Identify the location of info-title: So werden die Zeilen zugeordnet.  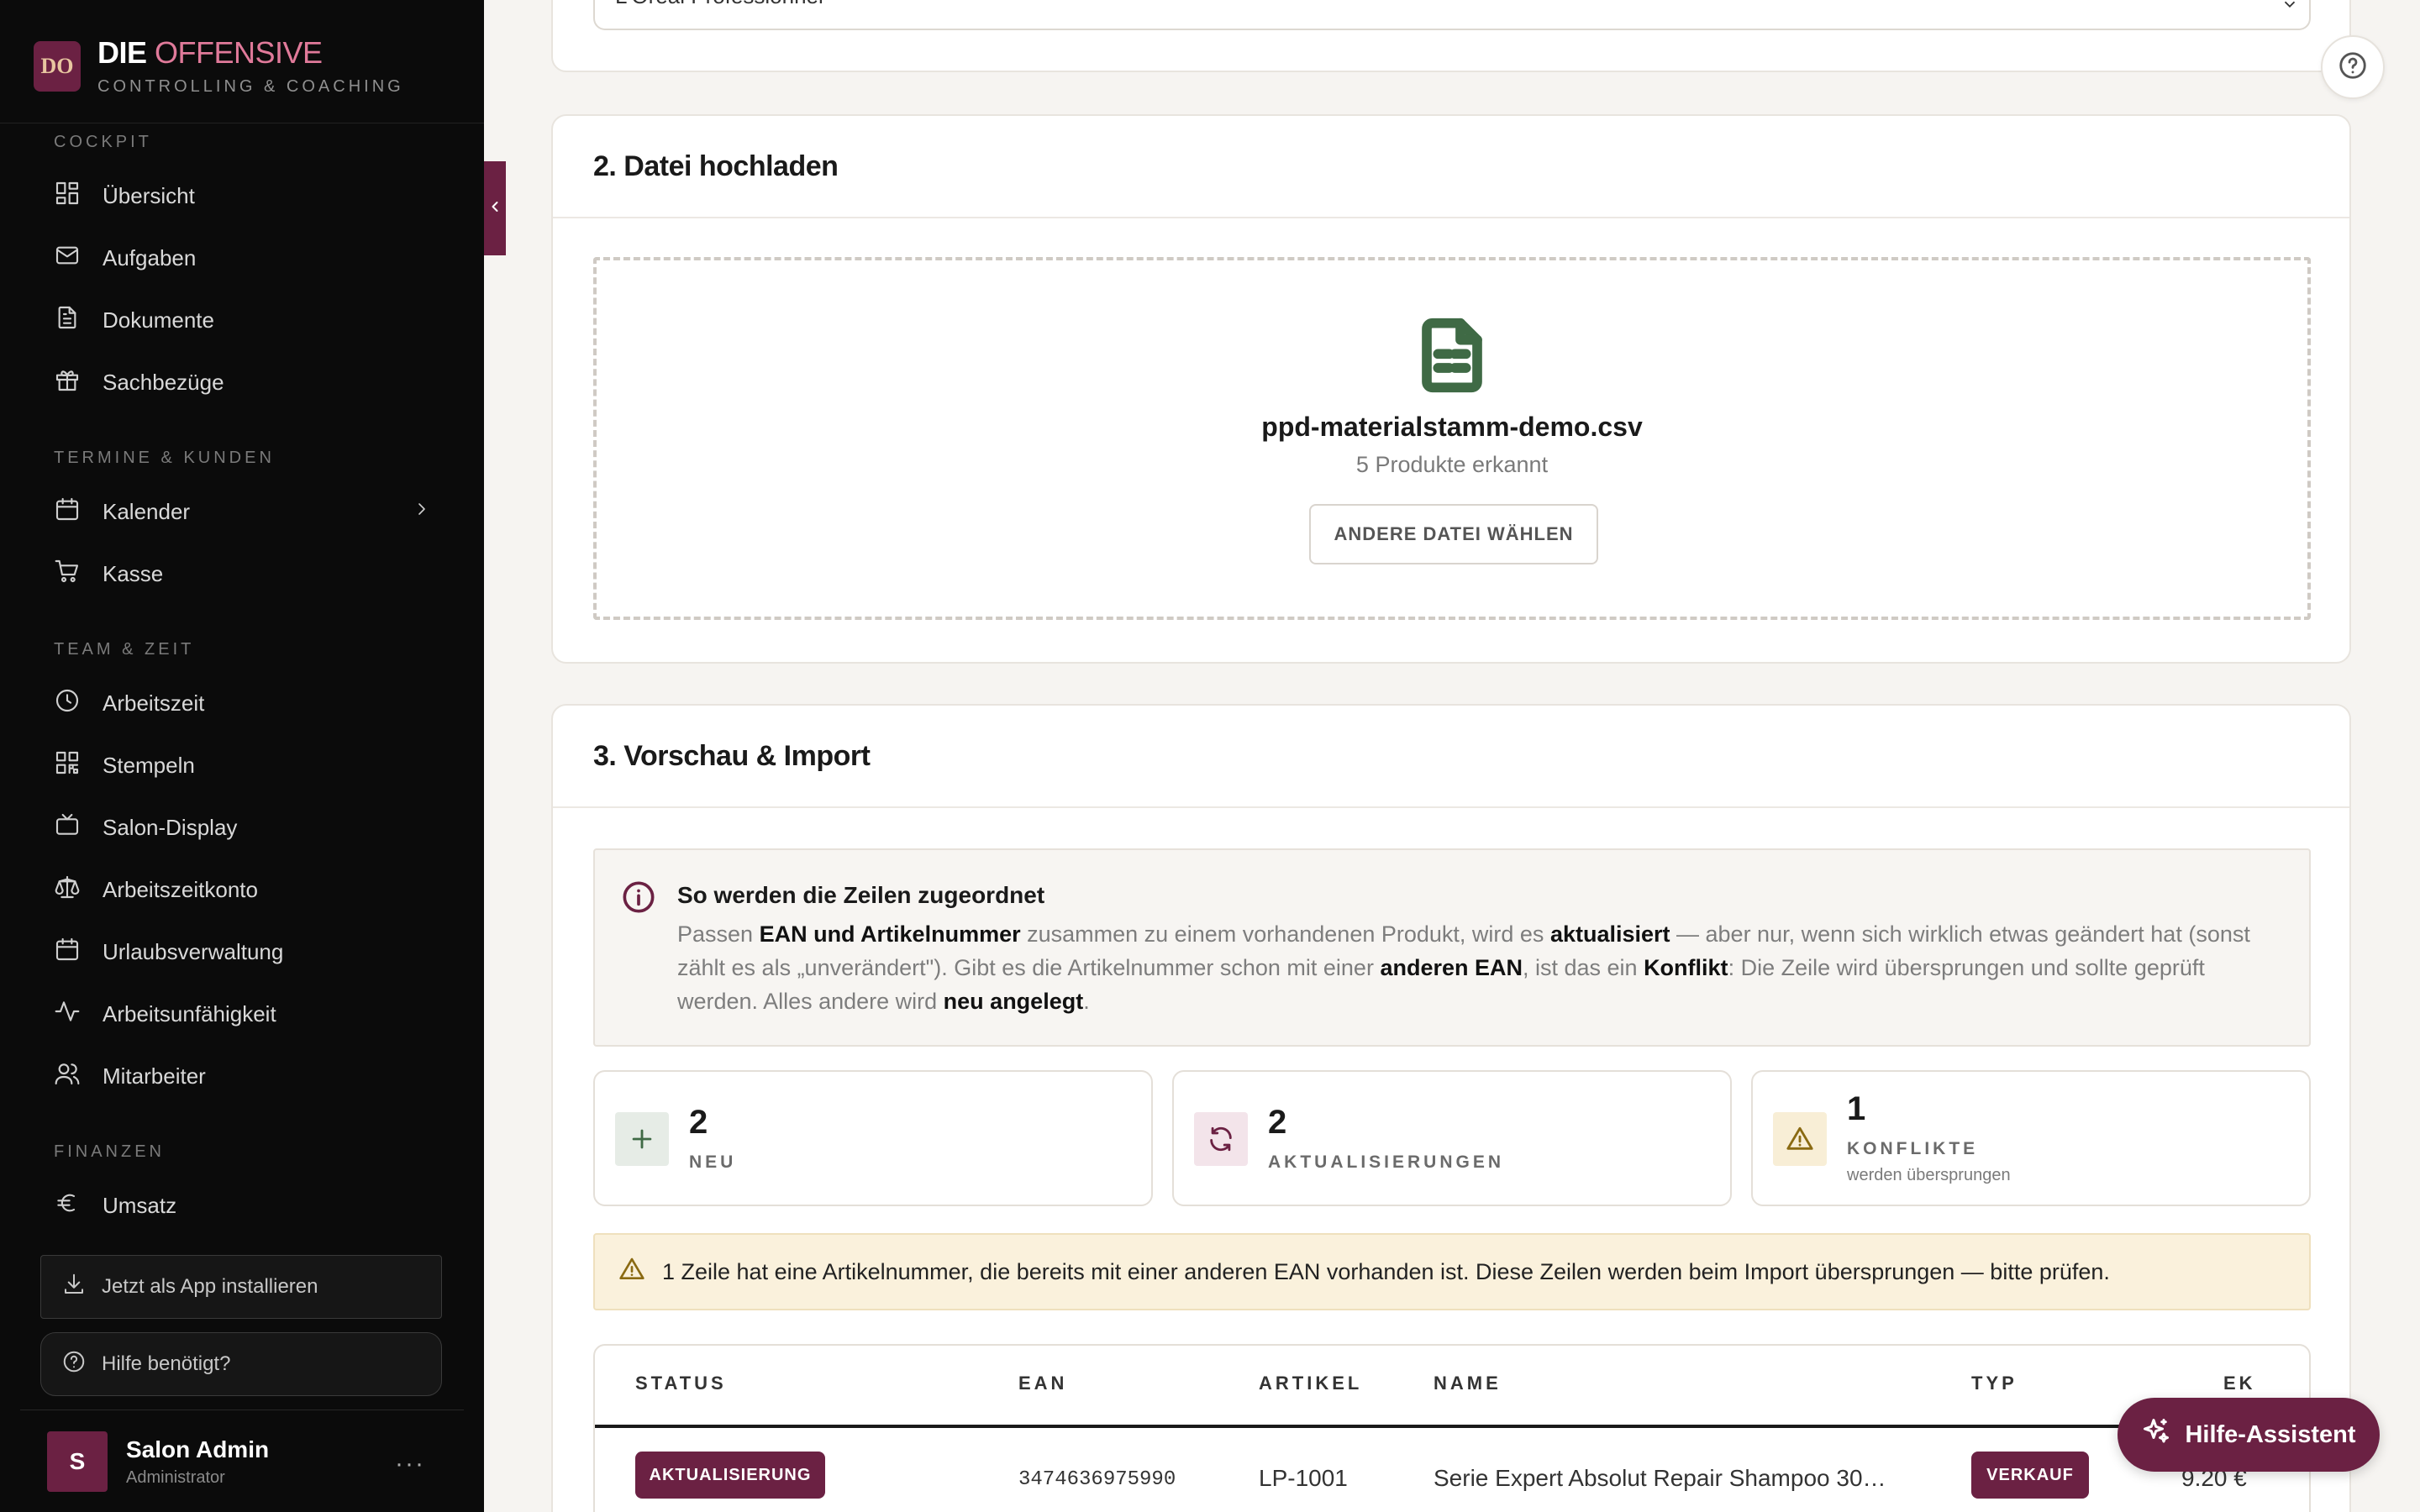
(861, 895).